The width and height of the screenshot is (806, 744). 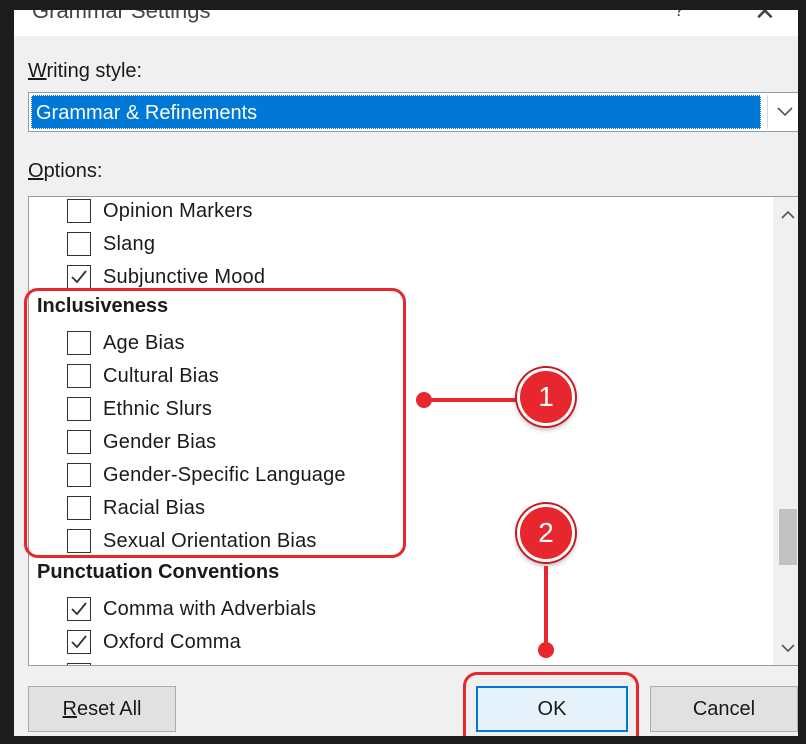 What do you see at coordinates (65, 171) in the screenshot?
I see `options-label: Options:` at bounding box center [65, 171].